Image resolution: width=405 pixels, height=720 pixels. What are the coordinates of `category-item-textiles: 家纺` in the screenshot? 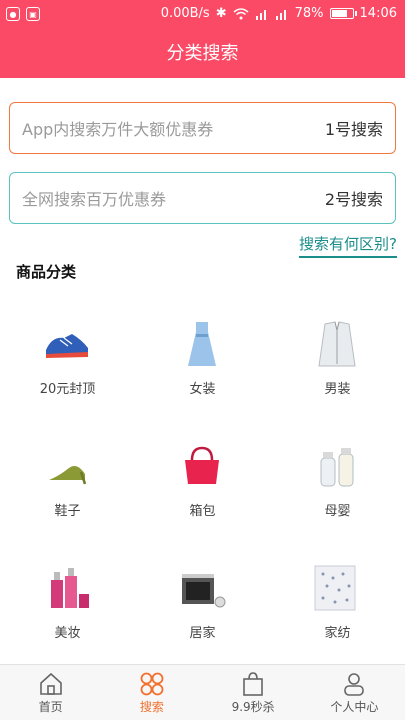 It's located at (337, 601).